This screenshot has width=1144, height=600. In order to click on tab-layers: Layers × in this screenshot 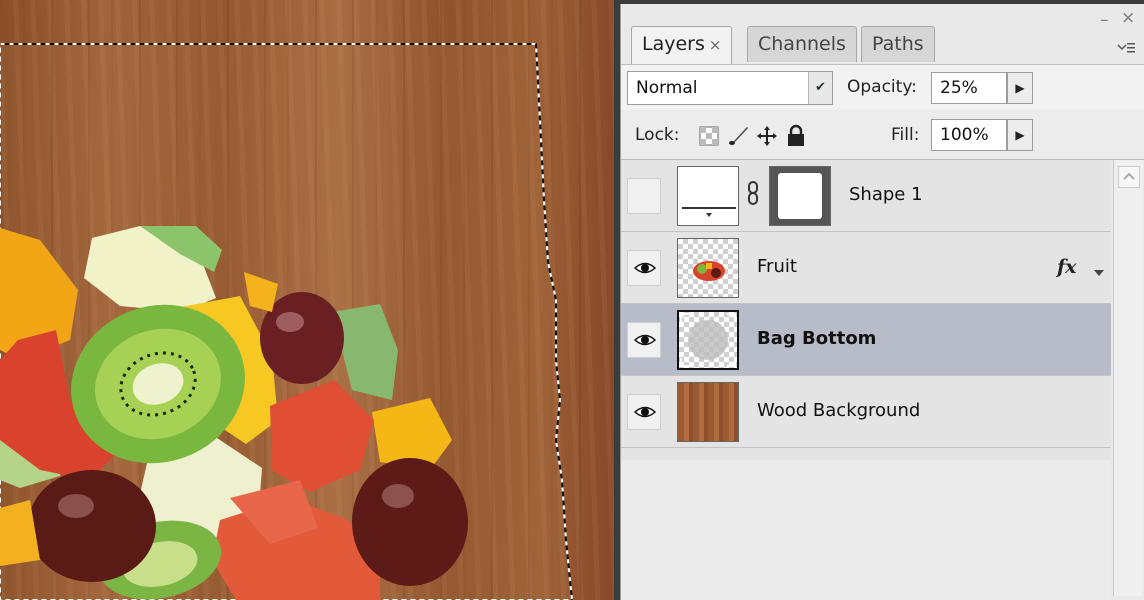, I will do `click(682, 45)`.